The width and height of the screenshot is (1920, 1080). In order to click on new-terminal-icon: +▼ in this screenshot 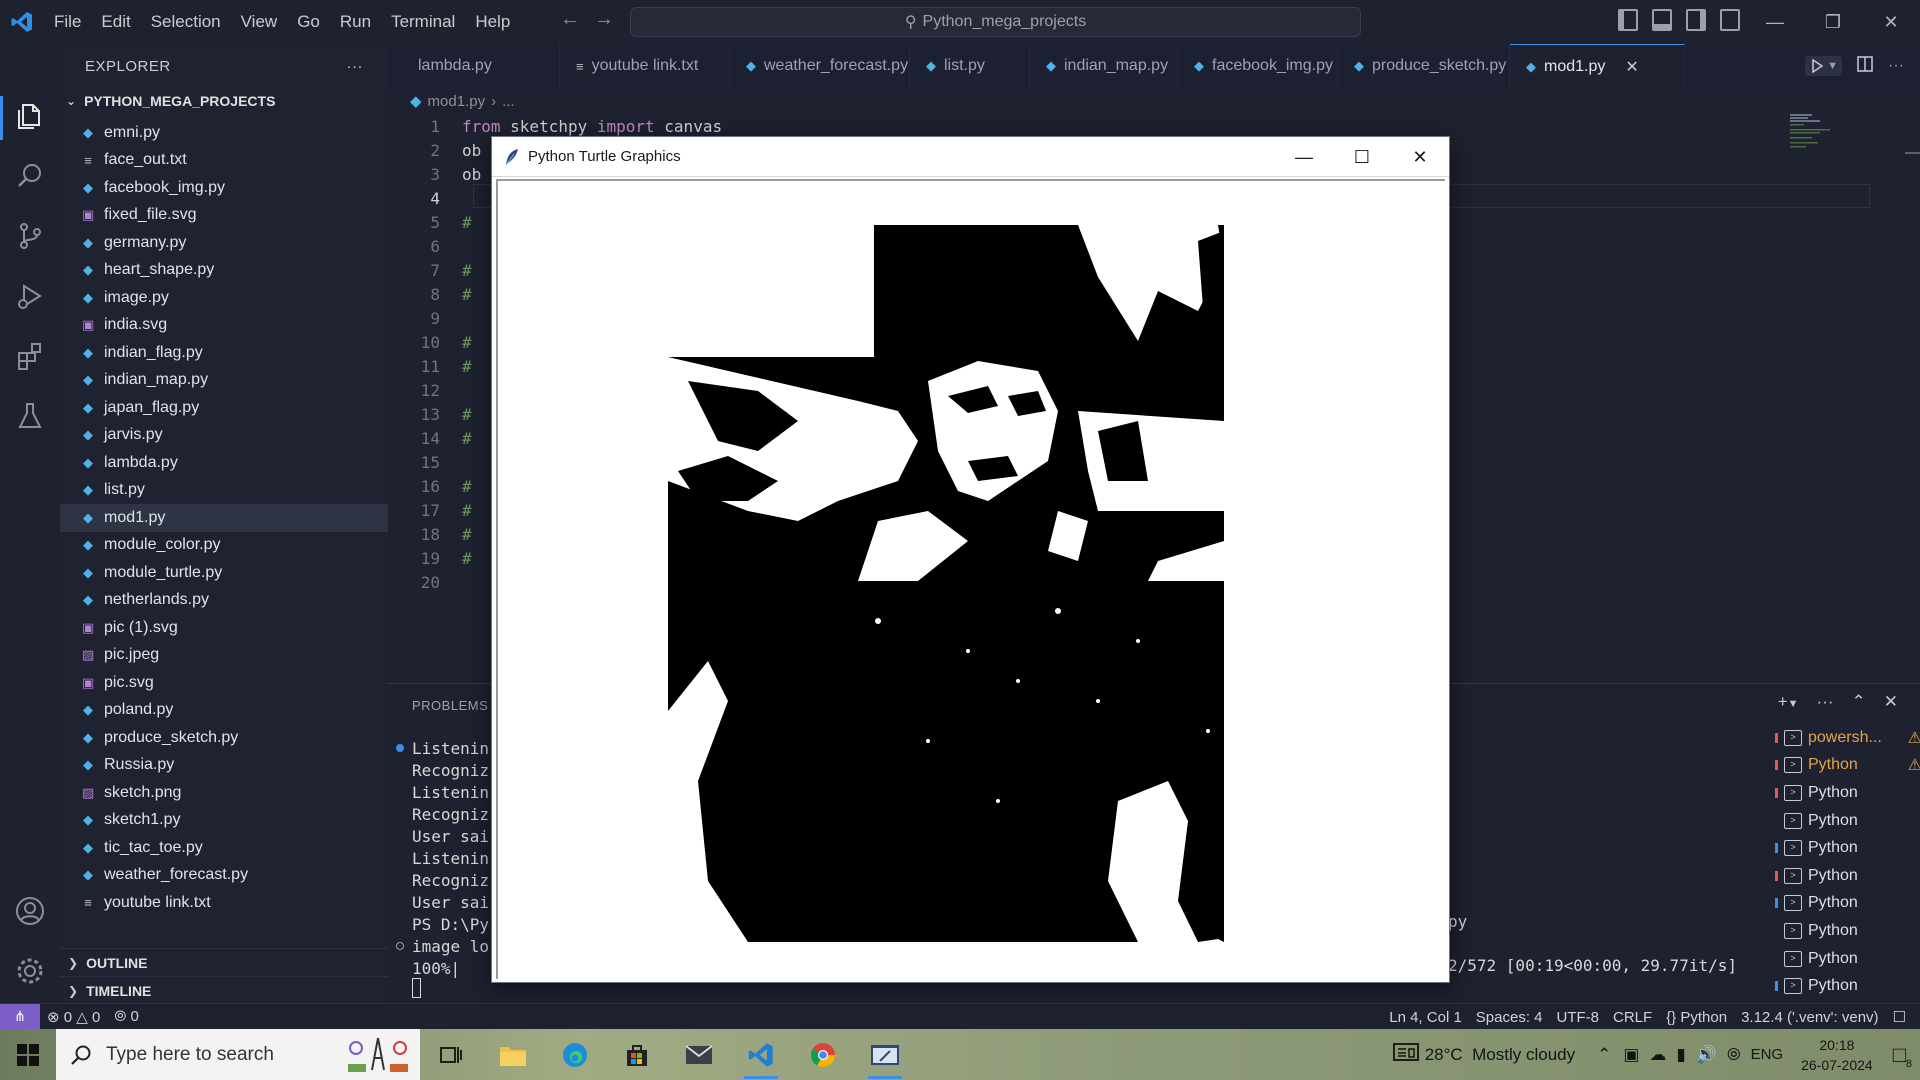, I will do `click(1788, 702)`.